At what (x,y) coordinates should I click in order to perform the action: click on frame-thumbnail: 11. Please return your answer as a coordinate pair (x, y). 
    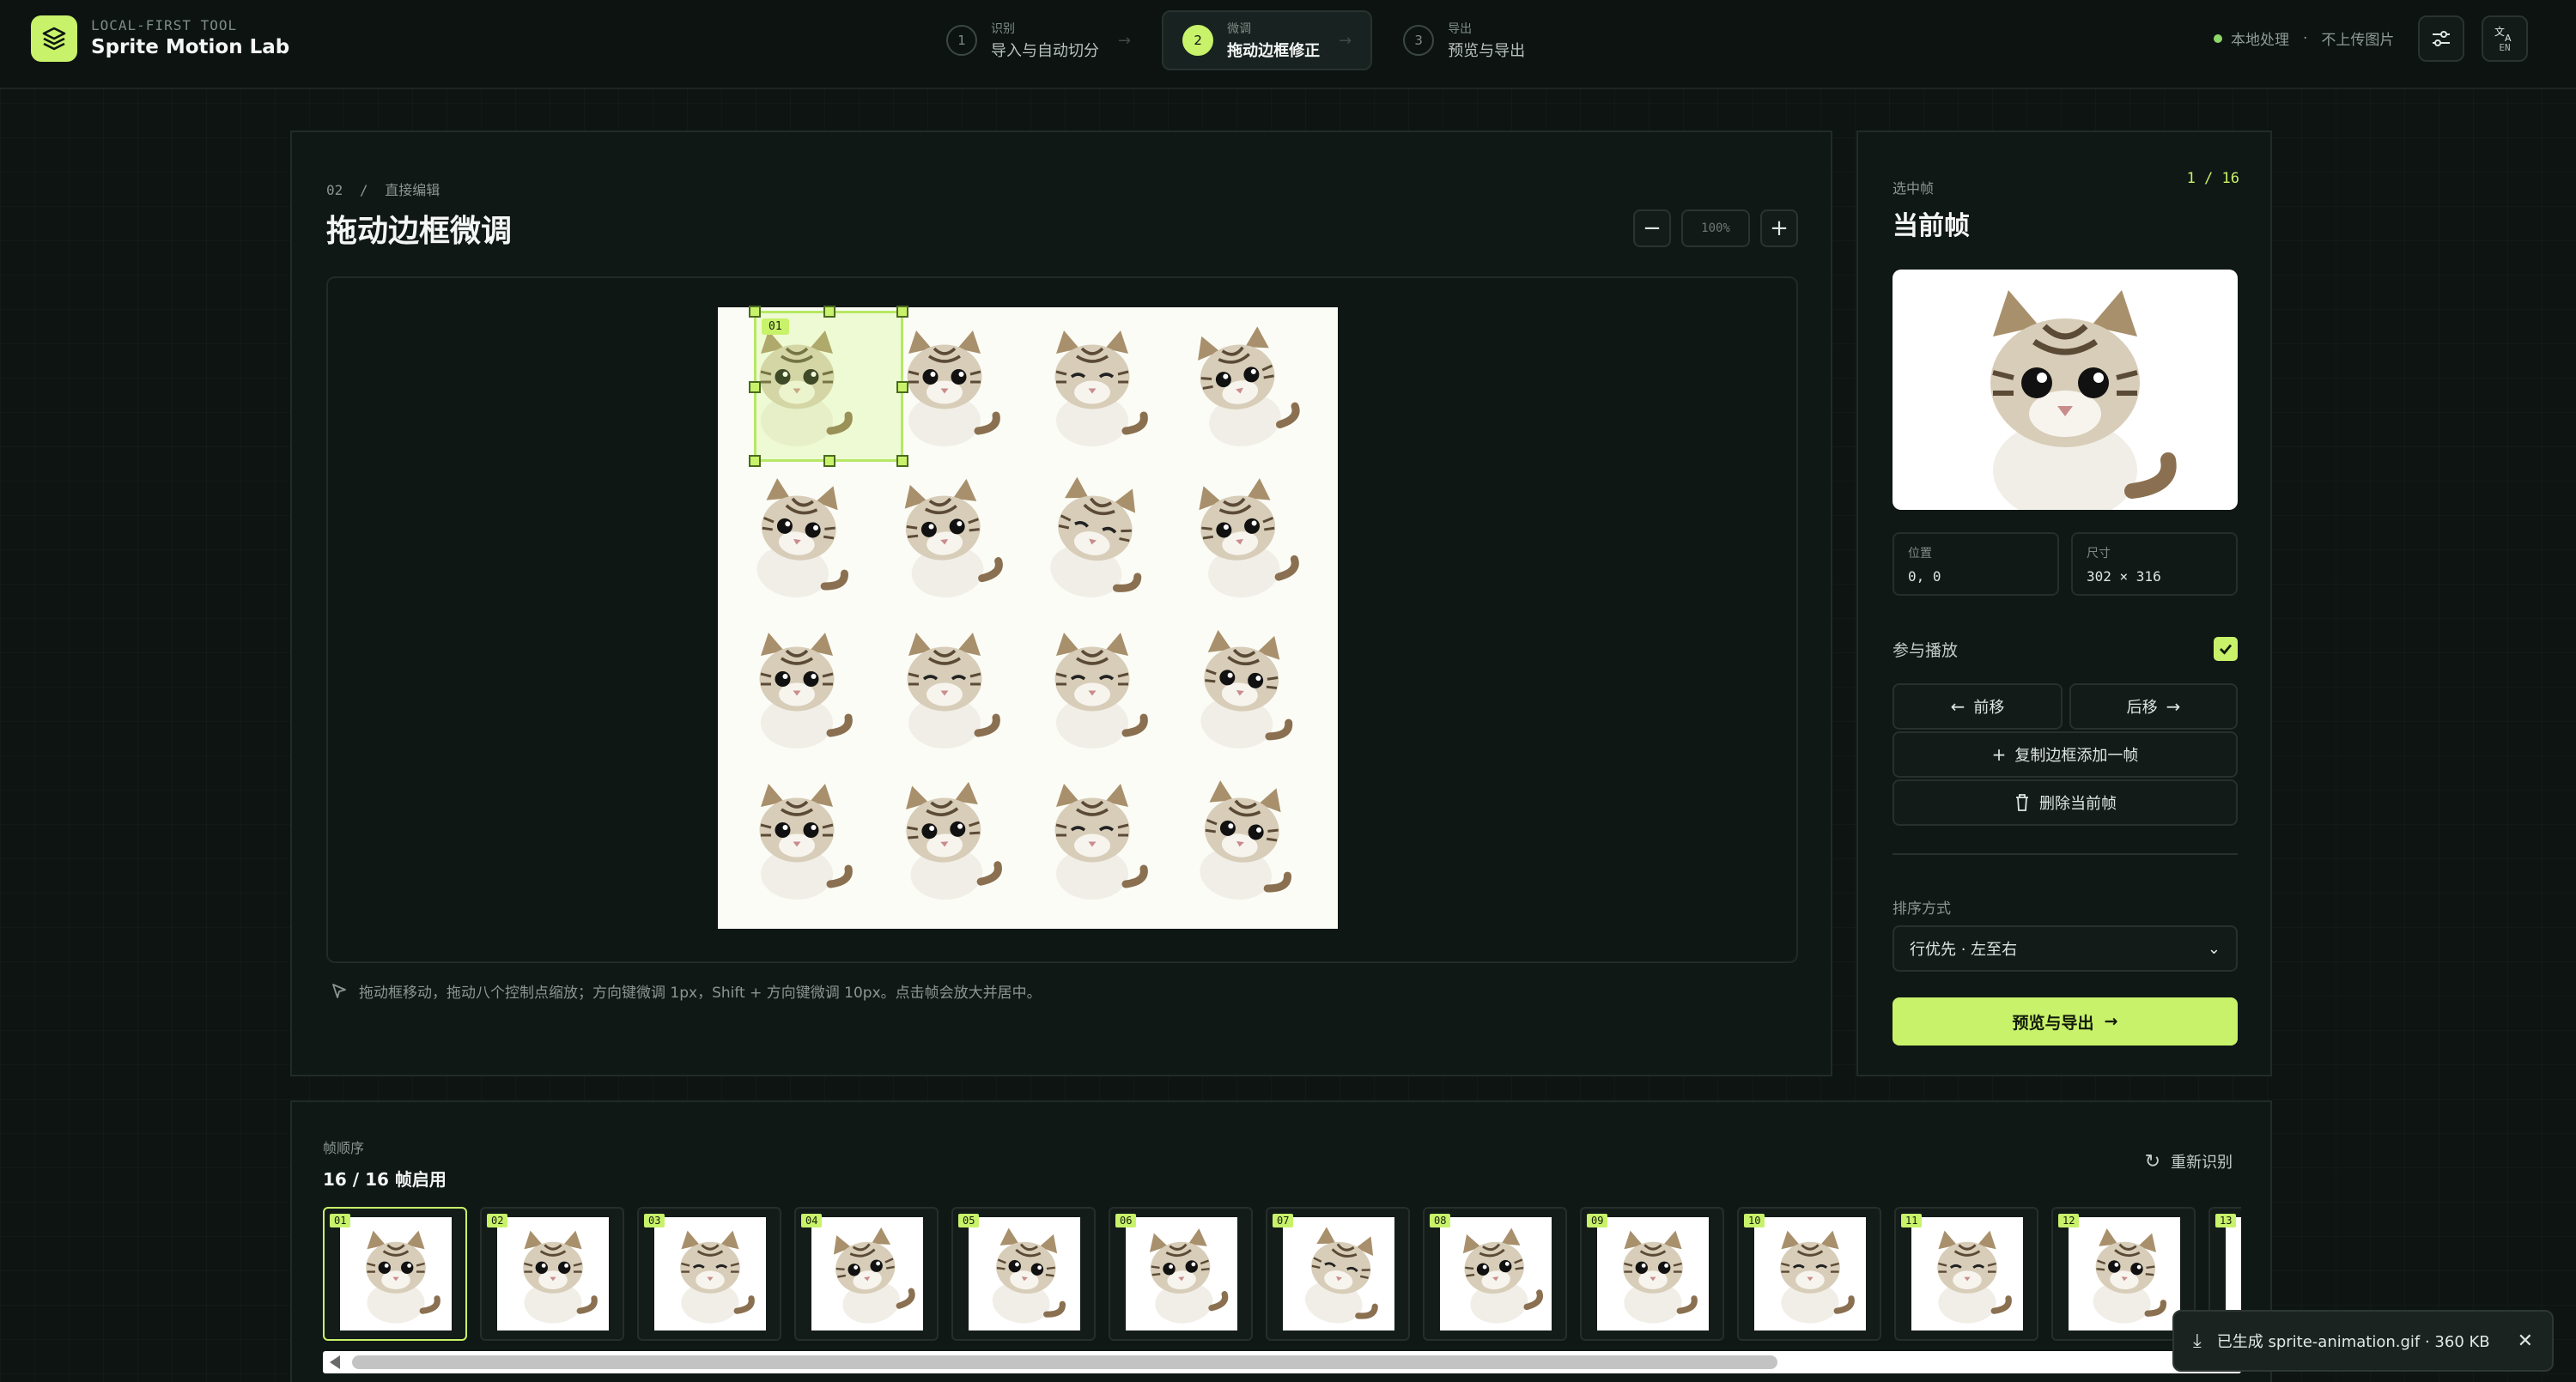
    Looking at the image, I should click on (1966, 1274).